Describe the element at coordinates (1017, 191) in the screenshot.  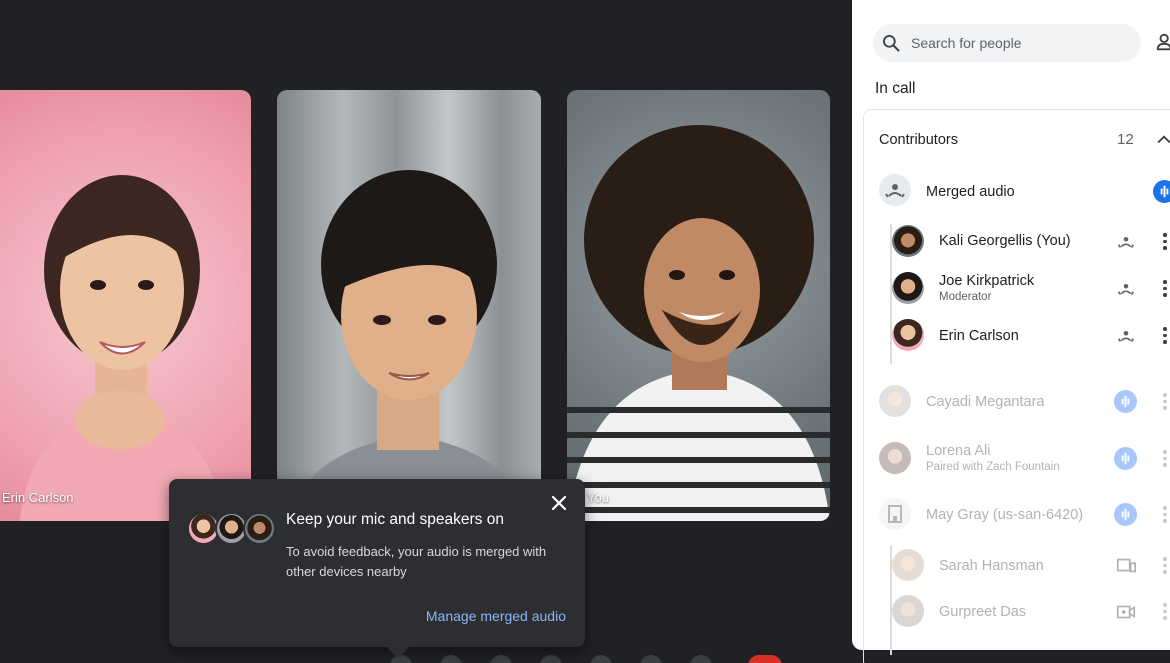
I see `merged-audio-row: Merged audio` at that location.